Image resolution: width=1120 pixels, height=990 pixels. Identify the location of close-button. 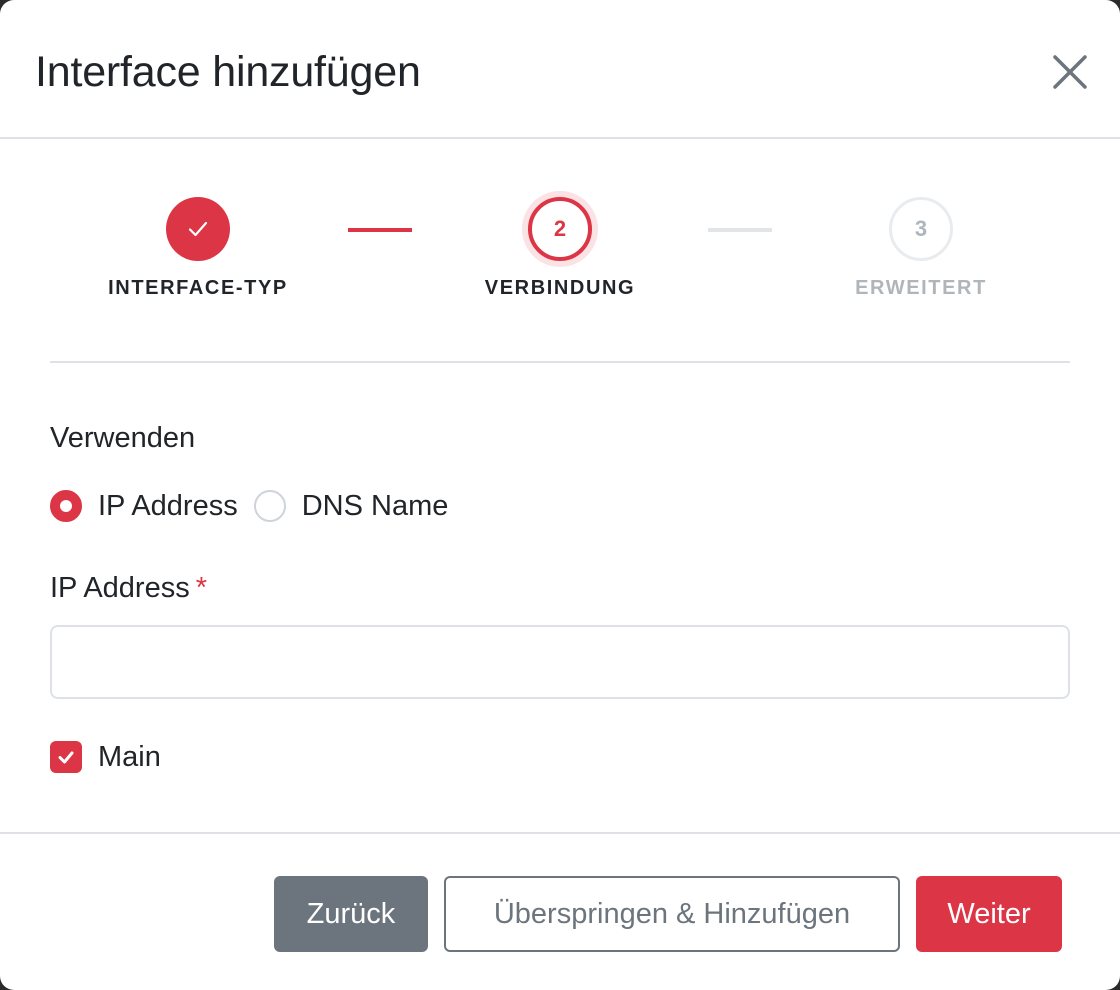
(1070, 72).